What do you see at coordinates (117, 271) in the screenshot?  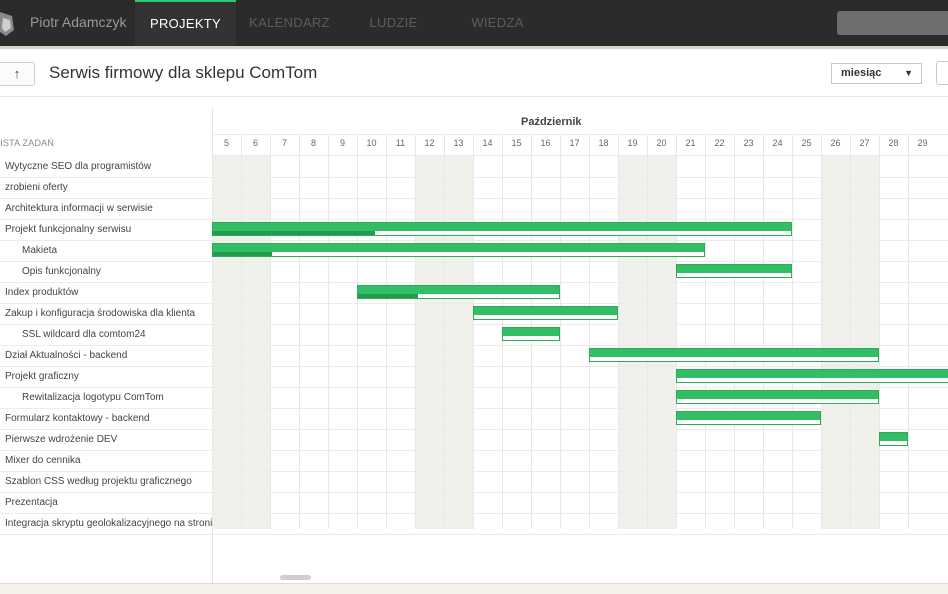 I see `subtask-label: Opis funkcjonalny` at bounding box center [117, 271].